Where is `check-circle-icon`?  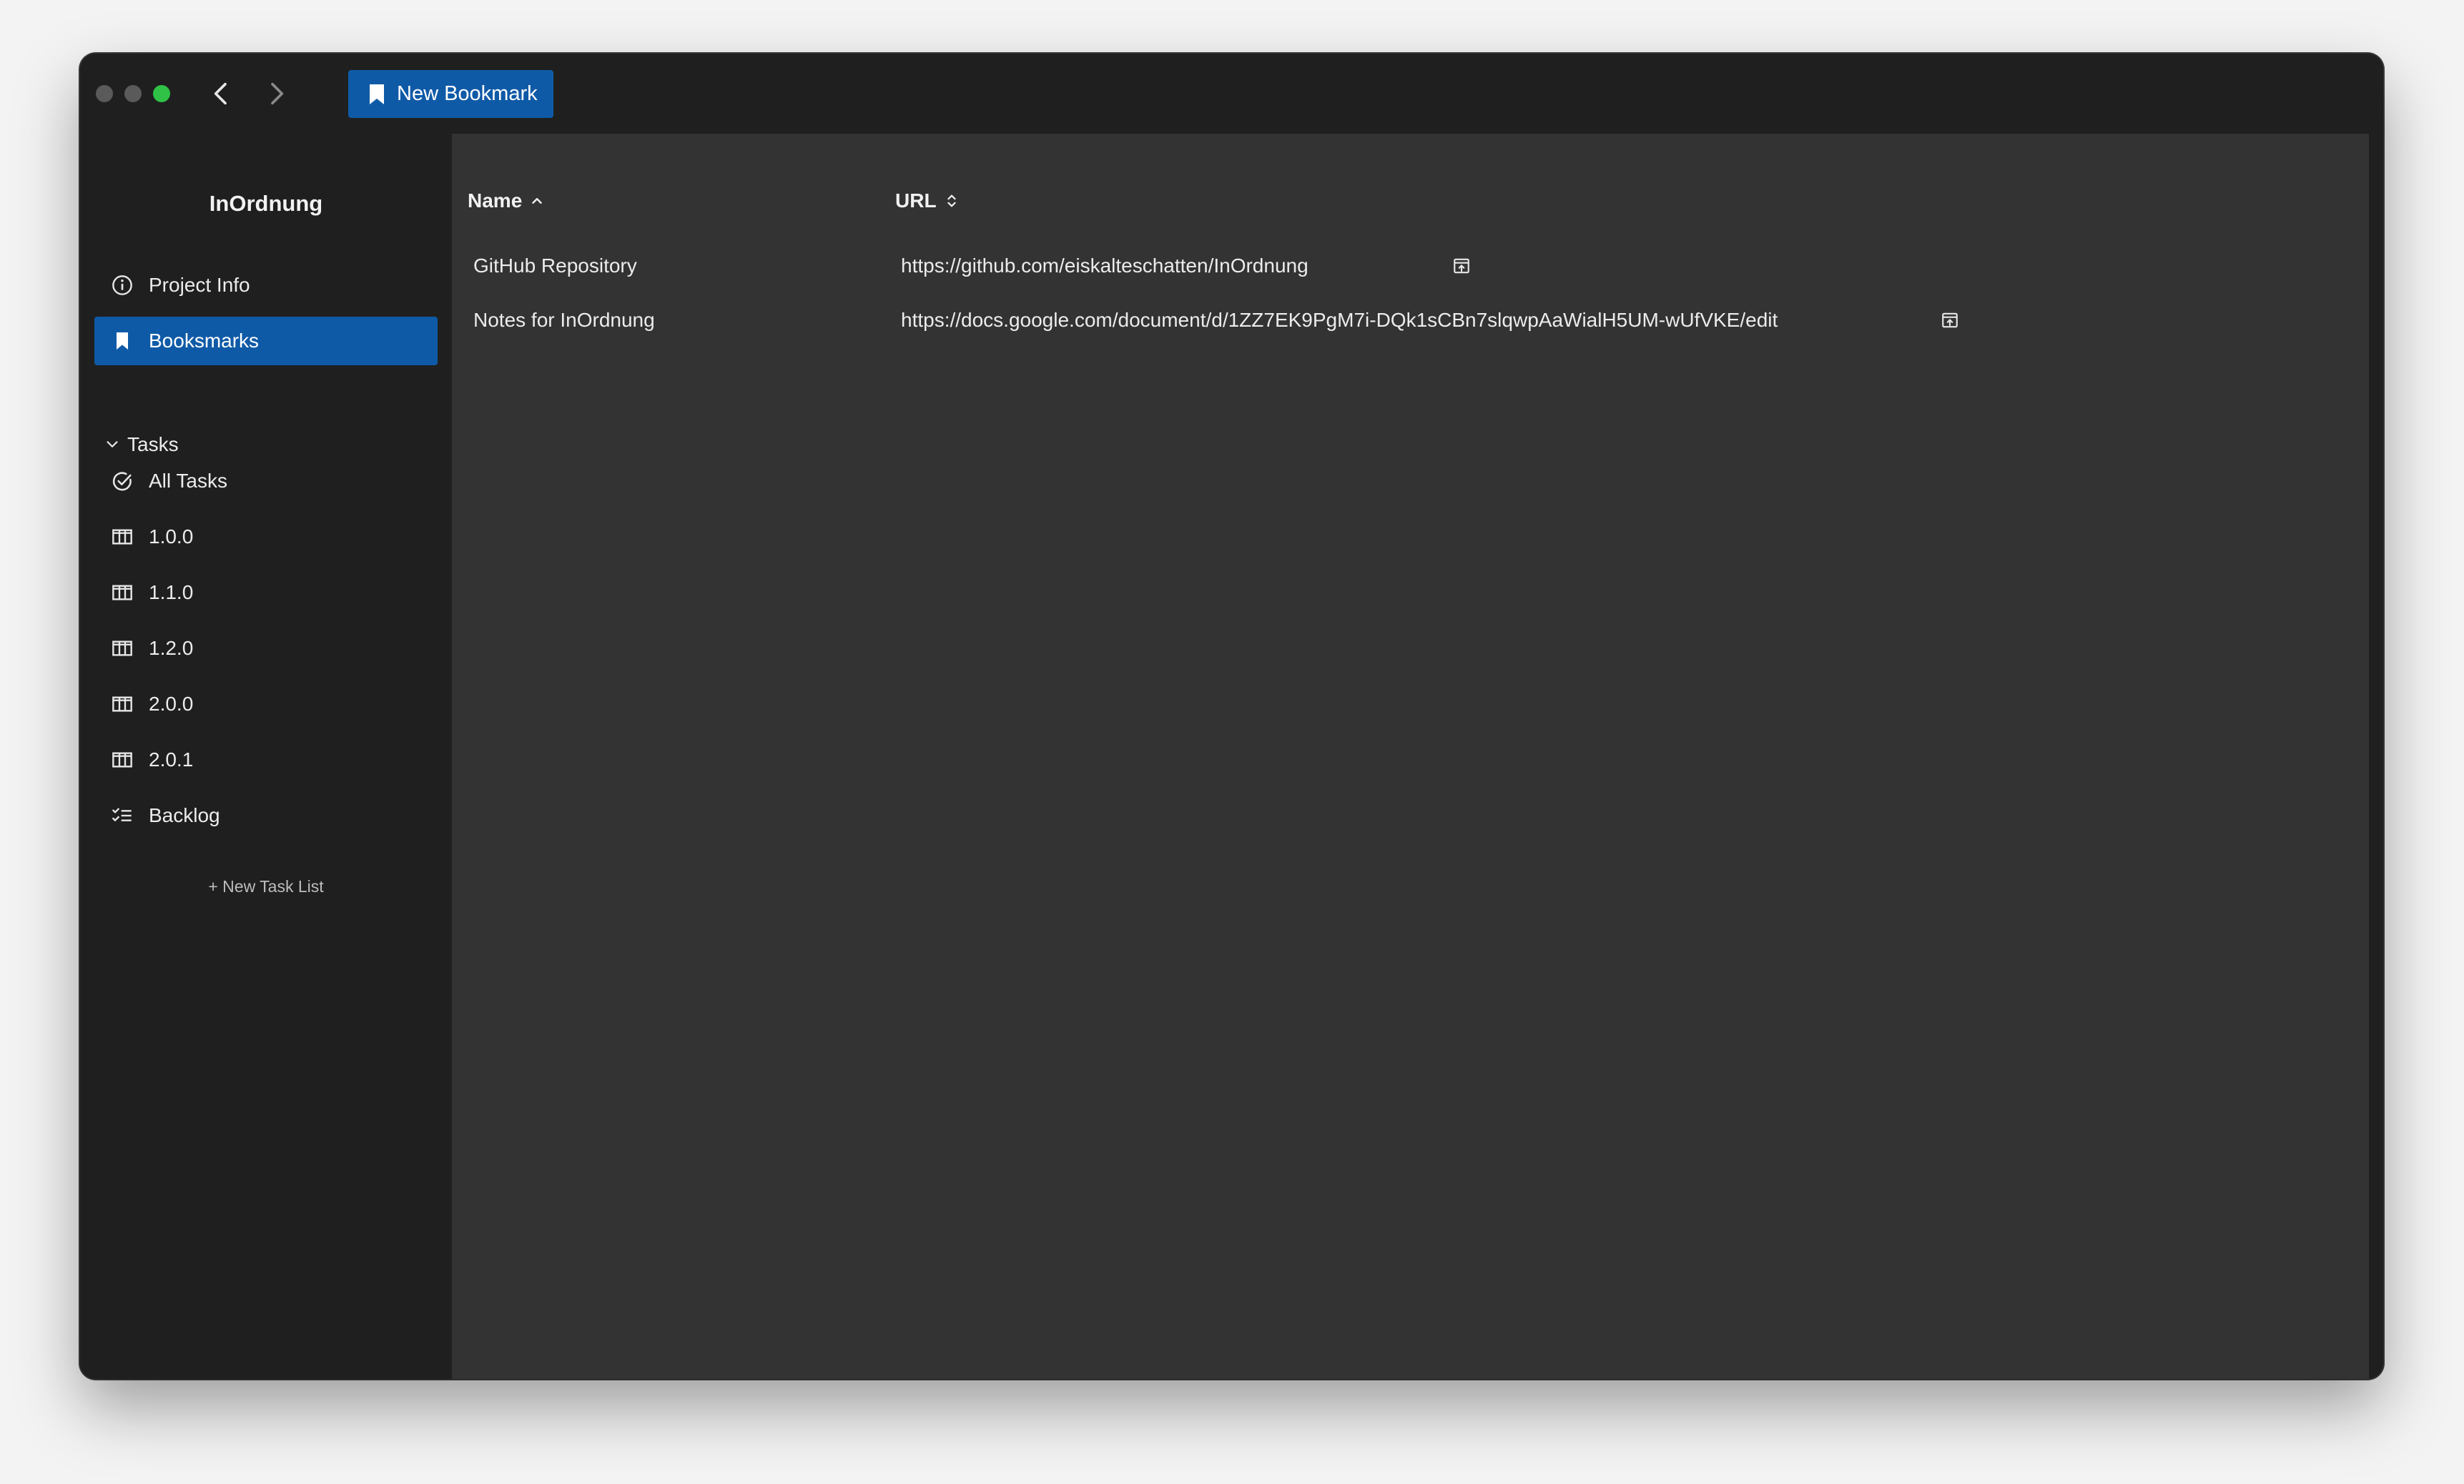 check-circle-icon is located at coordinates (122, 481).